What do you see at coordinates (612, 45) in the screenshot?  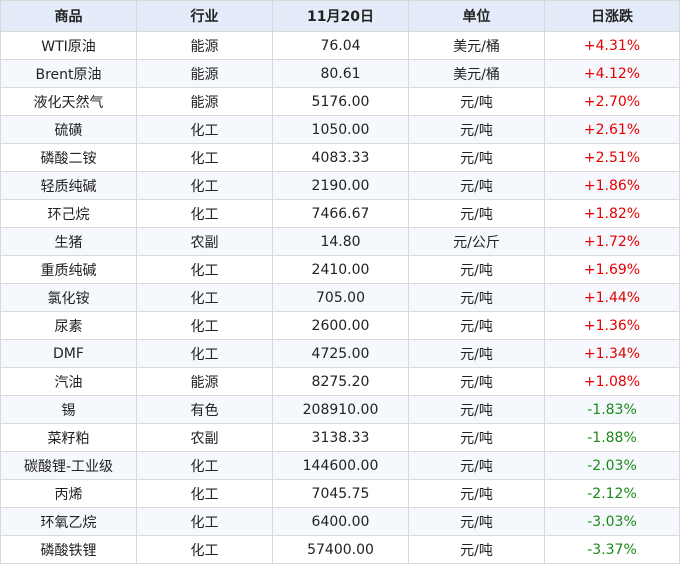 I see `cell-daily-change: +4.31%` at bounding box center [612, 45].